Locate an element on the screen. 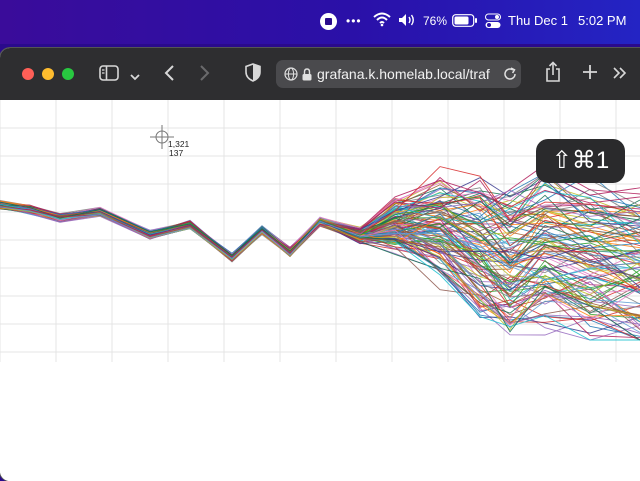 The image size is (640, 481). url-text: grafana.k.homelab.local/traf is located at coordinates (408, 74).